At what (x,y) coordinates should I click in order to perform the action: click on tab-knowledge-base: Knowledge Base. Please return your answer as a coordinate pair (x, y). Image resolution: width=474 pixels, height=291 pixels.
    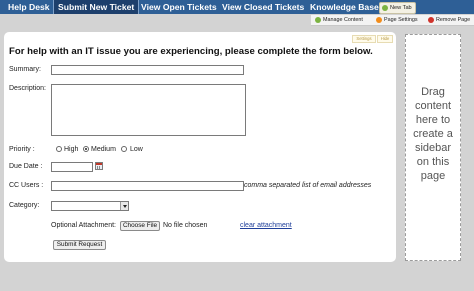
    Looking at the image, I should click on (344, 7).